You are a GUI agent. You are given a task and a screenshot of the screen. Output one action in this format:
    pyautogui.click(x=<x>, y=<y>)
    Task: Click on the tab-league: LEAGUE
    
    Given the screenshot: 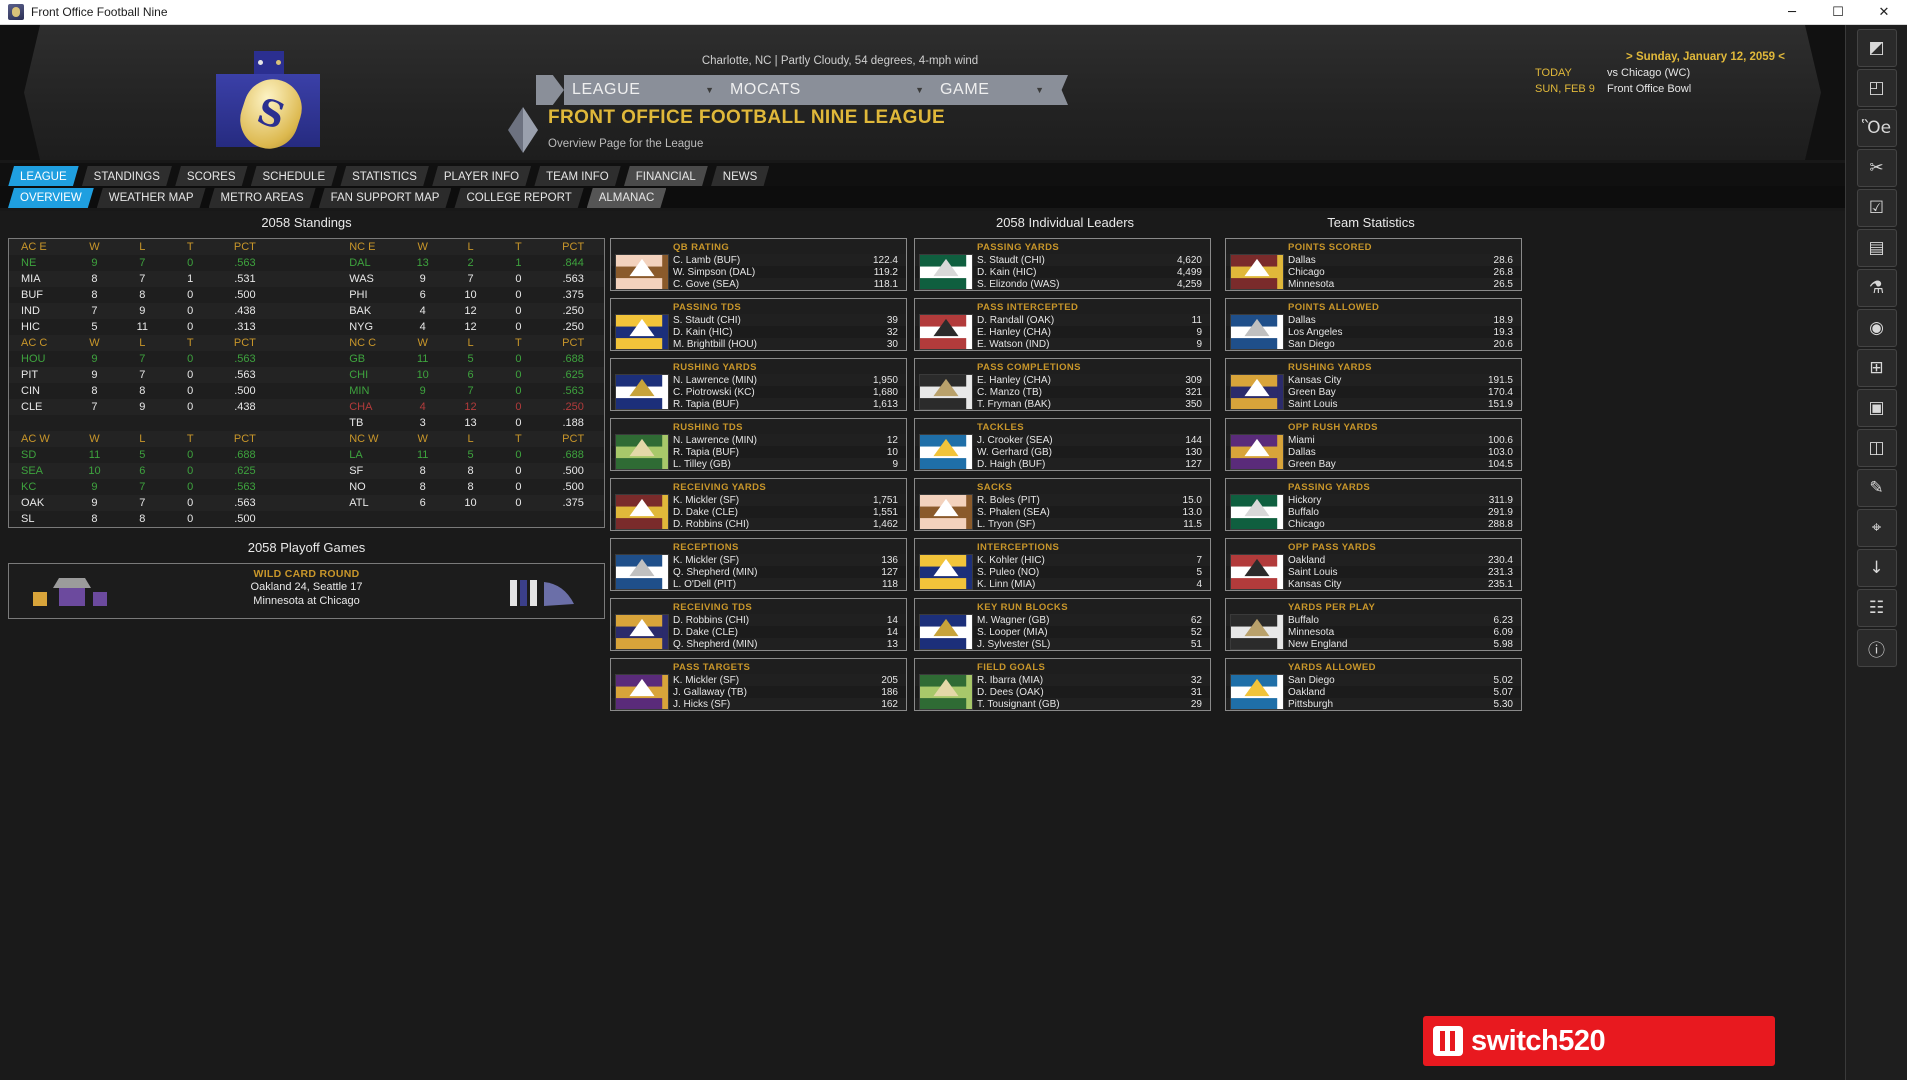 What is the action you would take?
    pyautogui.click(x=43, y=176)
    